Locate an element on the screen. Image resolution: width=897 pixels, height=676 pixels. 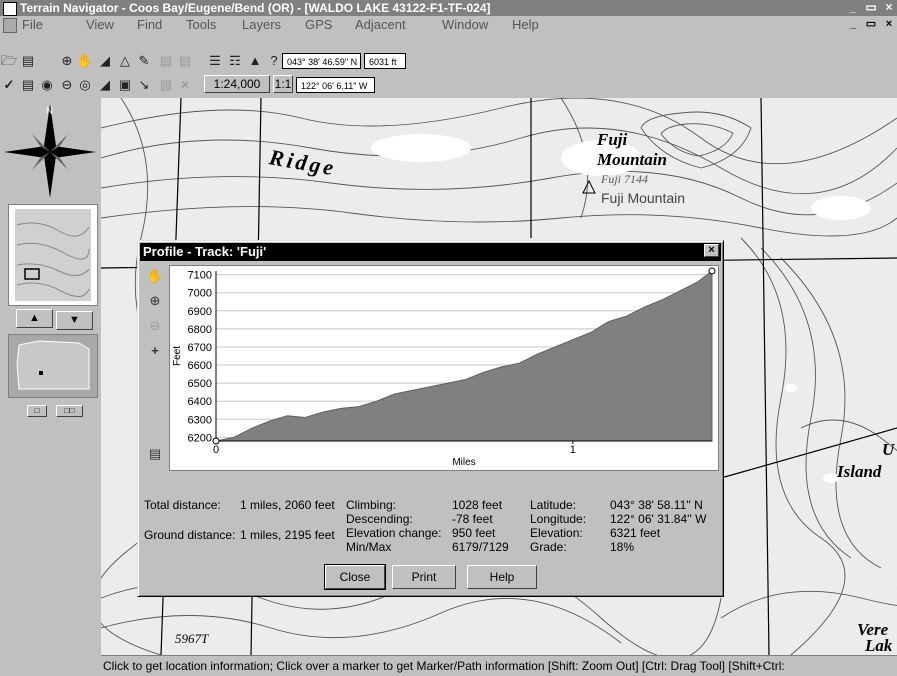
ground-distance-label: Ground distance: is located at coordinates (190, 535).